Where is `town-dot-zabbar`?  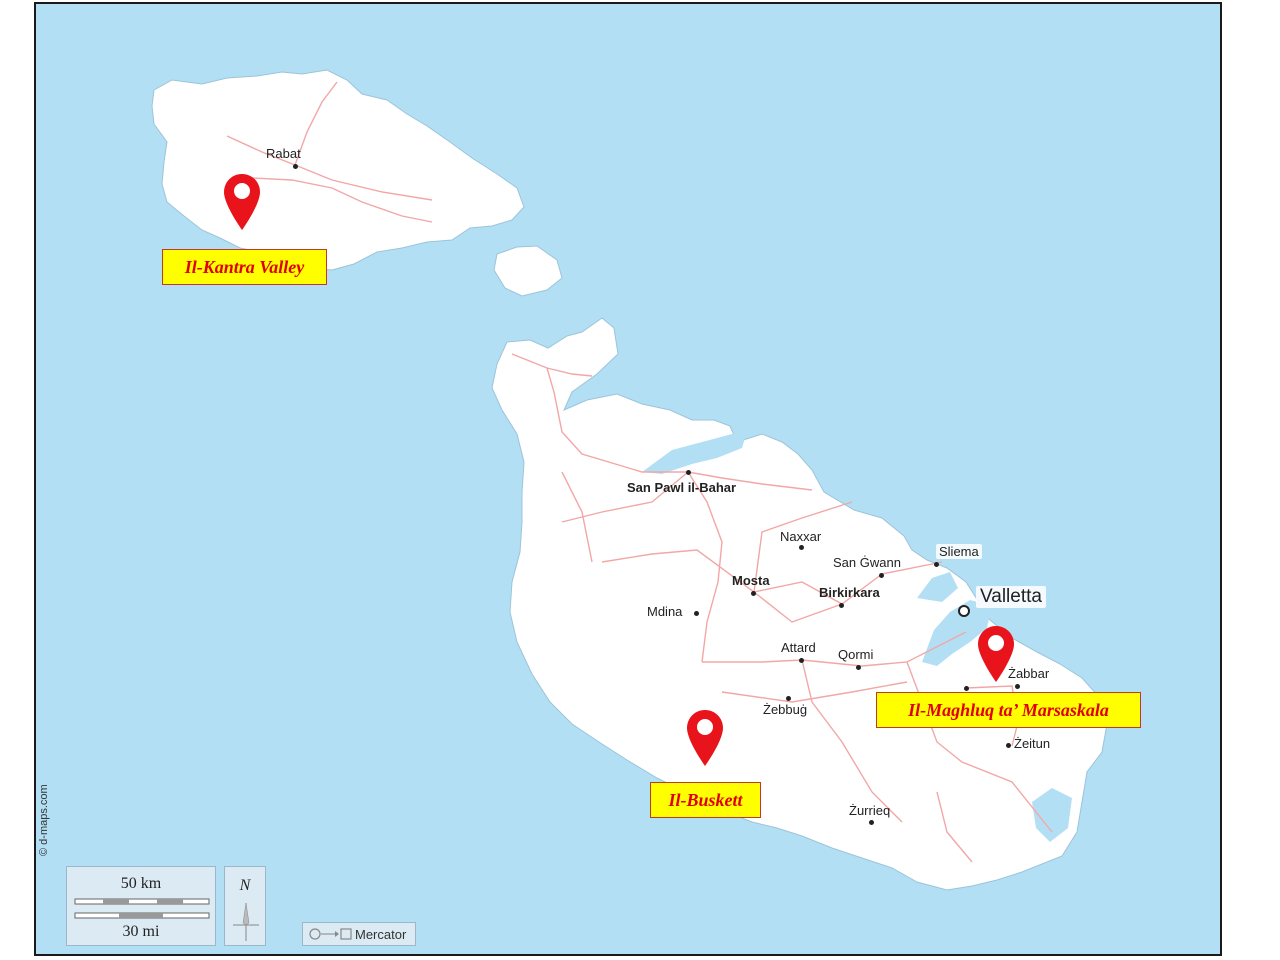
town-dot-zabbar is located at coordinates (1017, 686).